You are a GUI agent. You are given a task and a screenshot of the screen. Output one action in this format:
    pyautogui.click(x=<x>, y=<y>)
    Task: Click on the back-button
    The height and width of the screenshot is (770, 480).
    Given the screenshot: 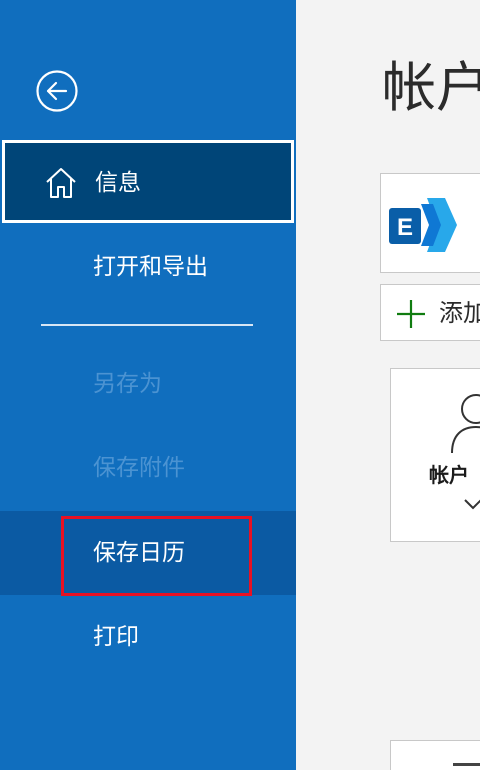 What is the action you would take?
    pyautogui.click(x=57, y=91)
    